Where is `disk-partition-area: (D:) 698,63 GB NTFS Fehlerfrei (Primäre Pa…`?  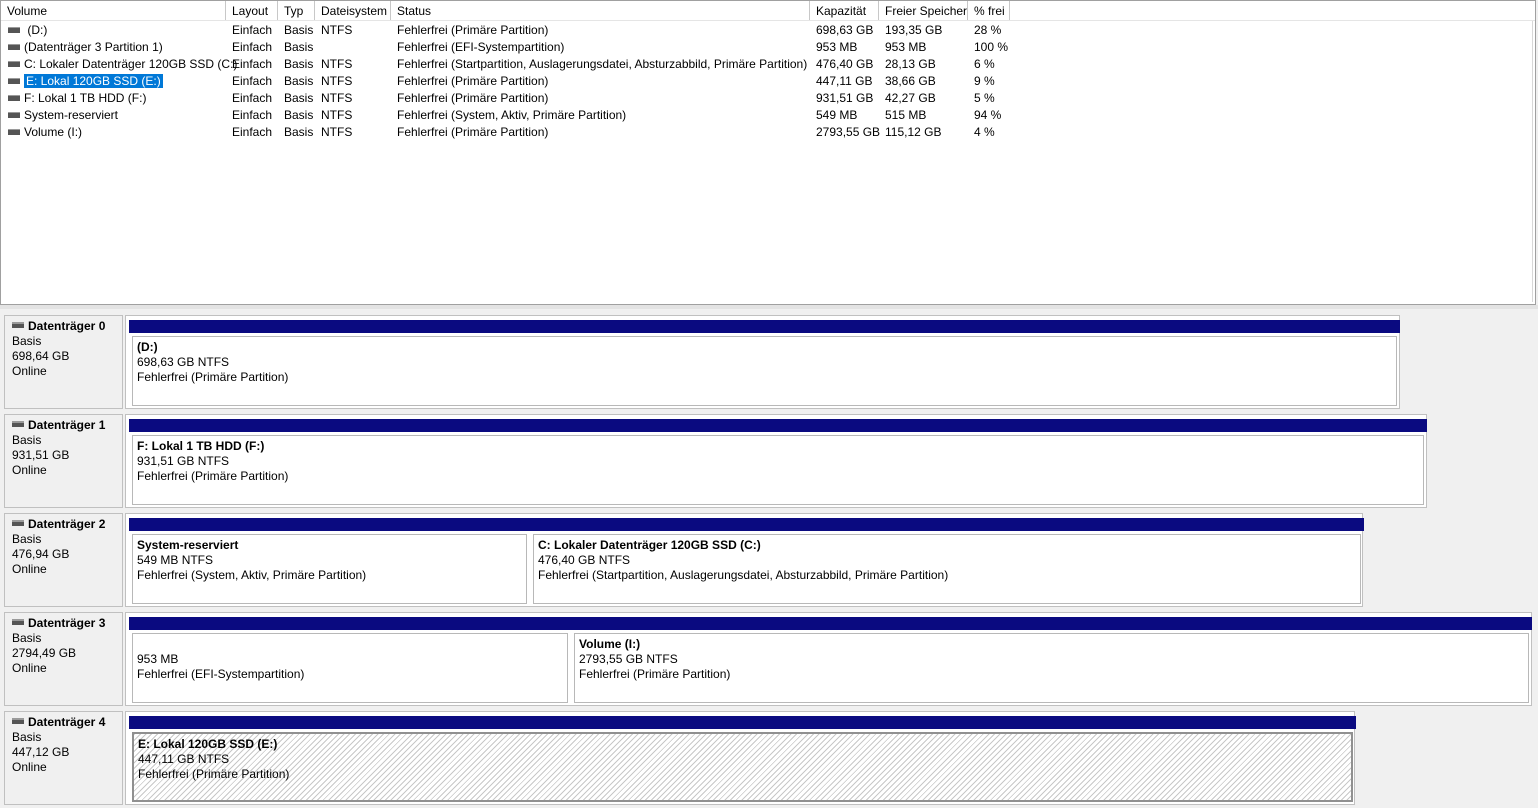
disk-partition-area: (D:) 698,63 GB NTFS Fehlerfrei (Primäre Pa… is located at coordinates (762, 362).